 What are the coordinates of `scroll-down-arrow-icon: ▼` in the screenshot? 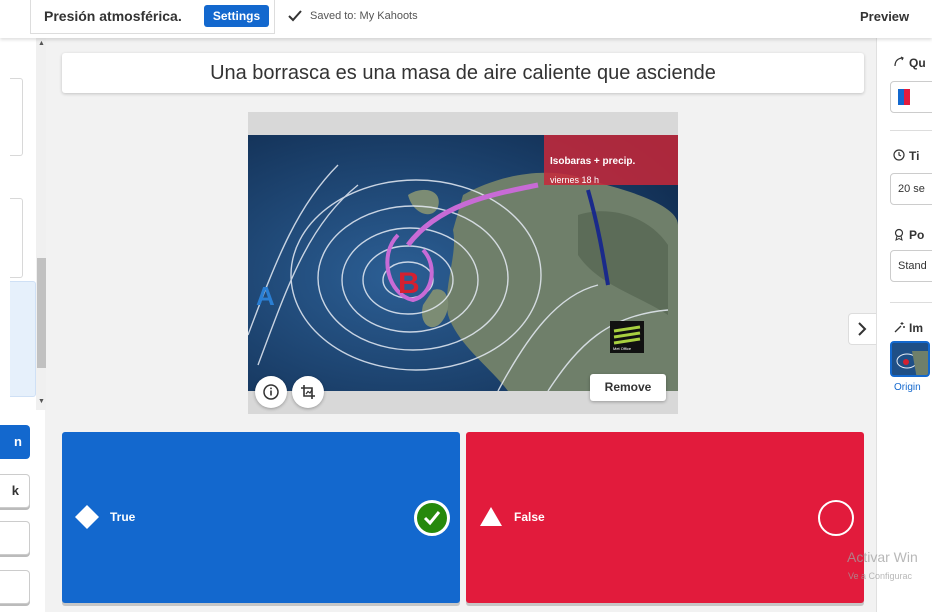 It's located at (41, 401).